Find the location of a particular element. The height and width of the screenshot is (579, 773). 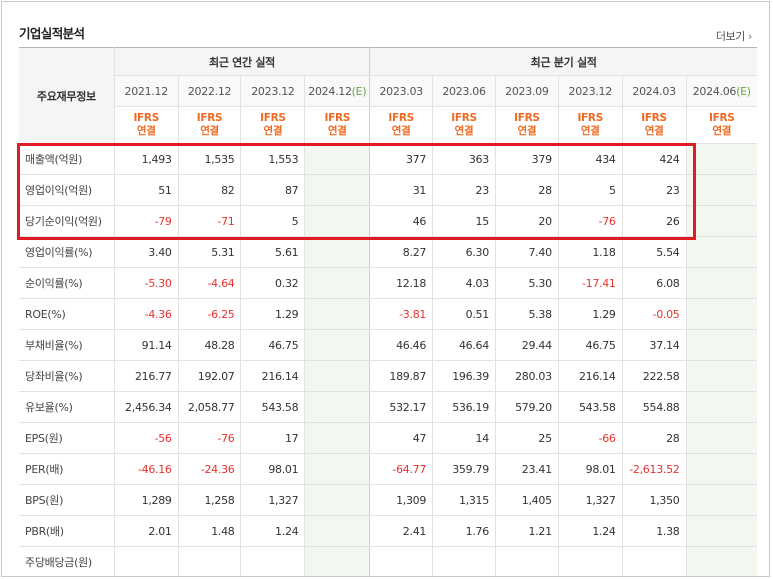

table-cell: 14 is located at coordinates (464, 438).